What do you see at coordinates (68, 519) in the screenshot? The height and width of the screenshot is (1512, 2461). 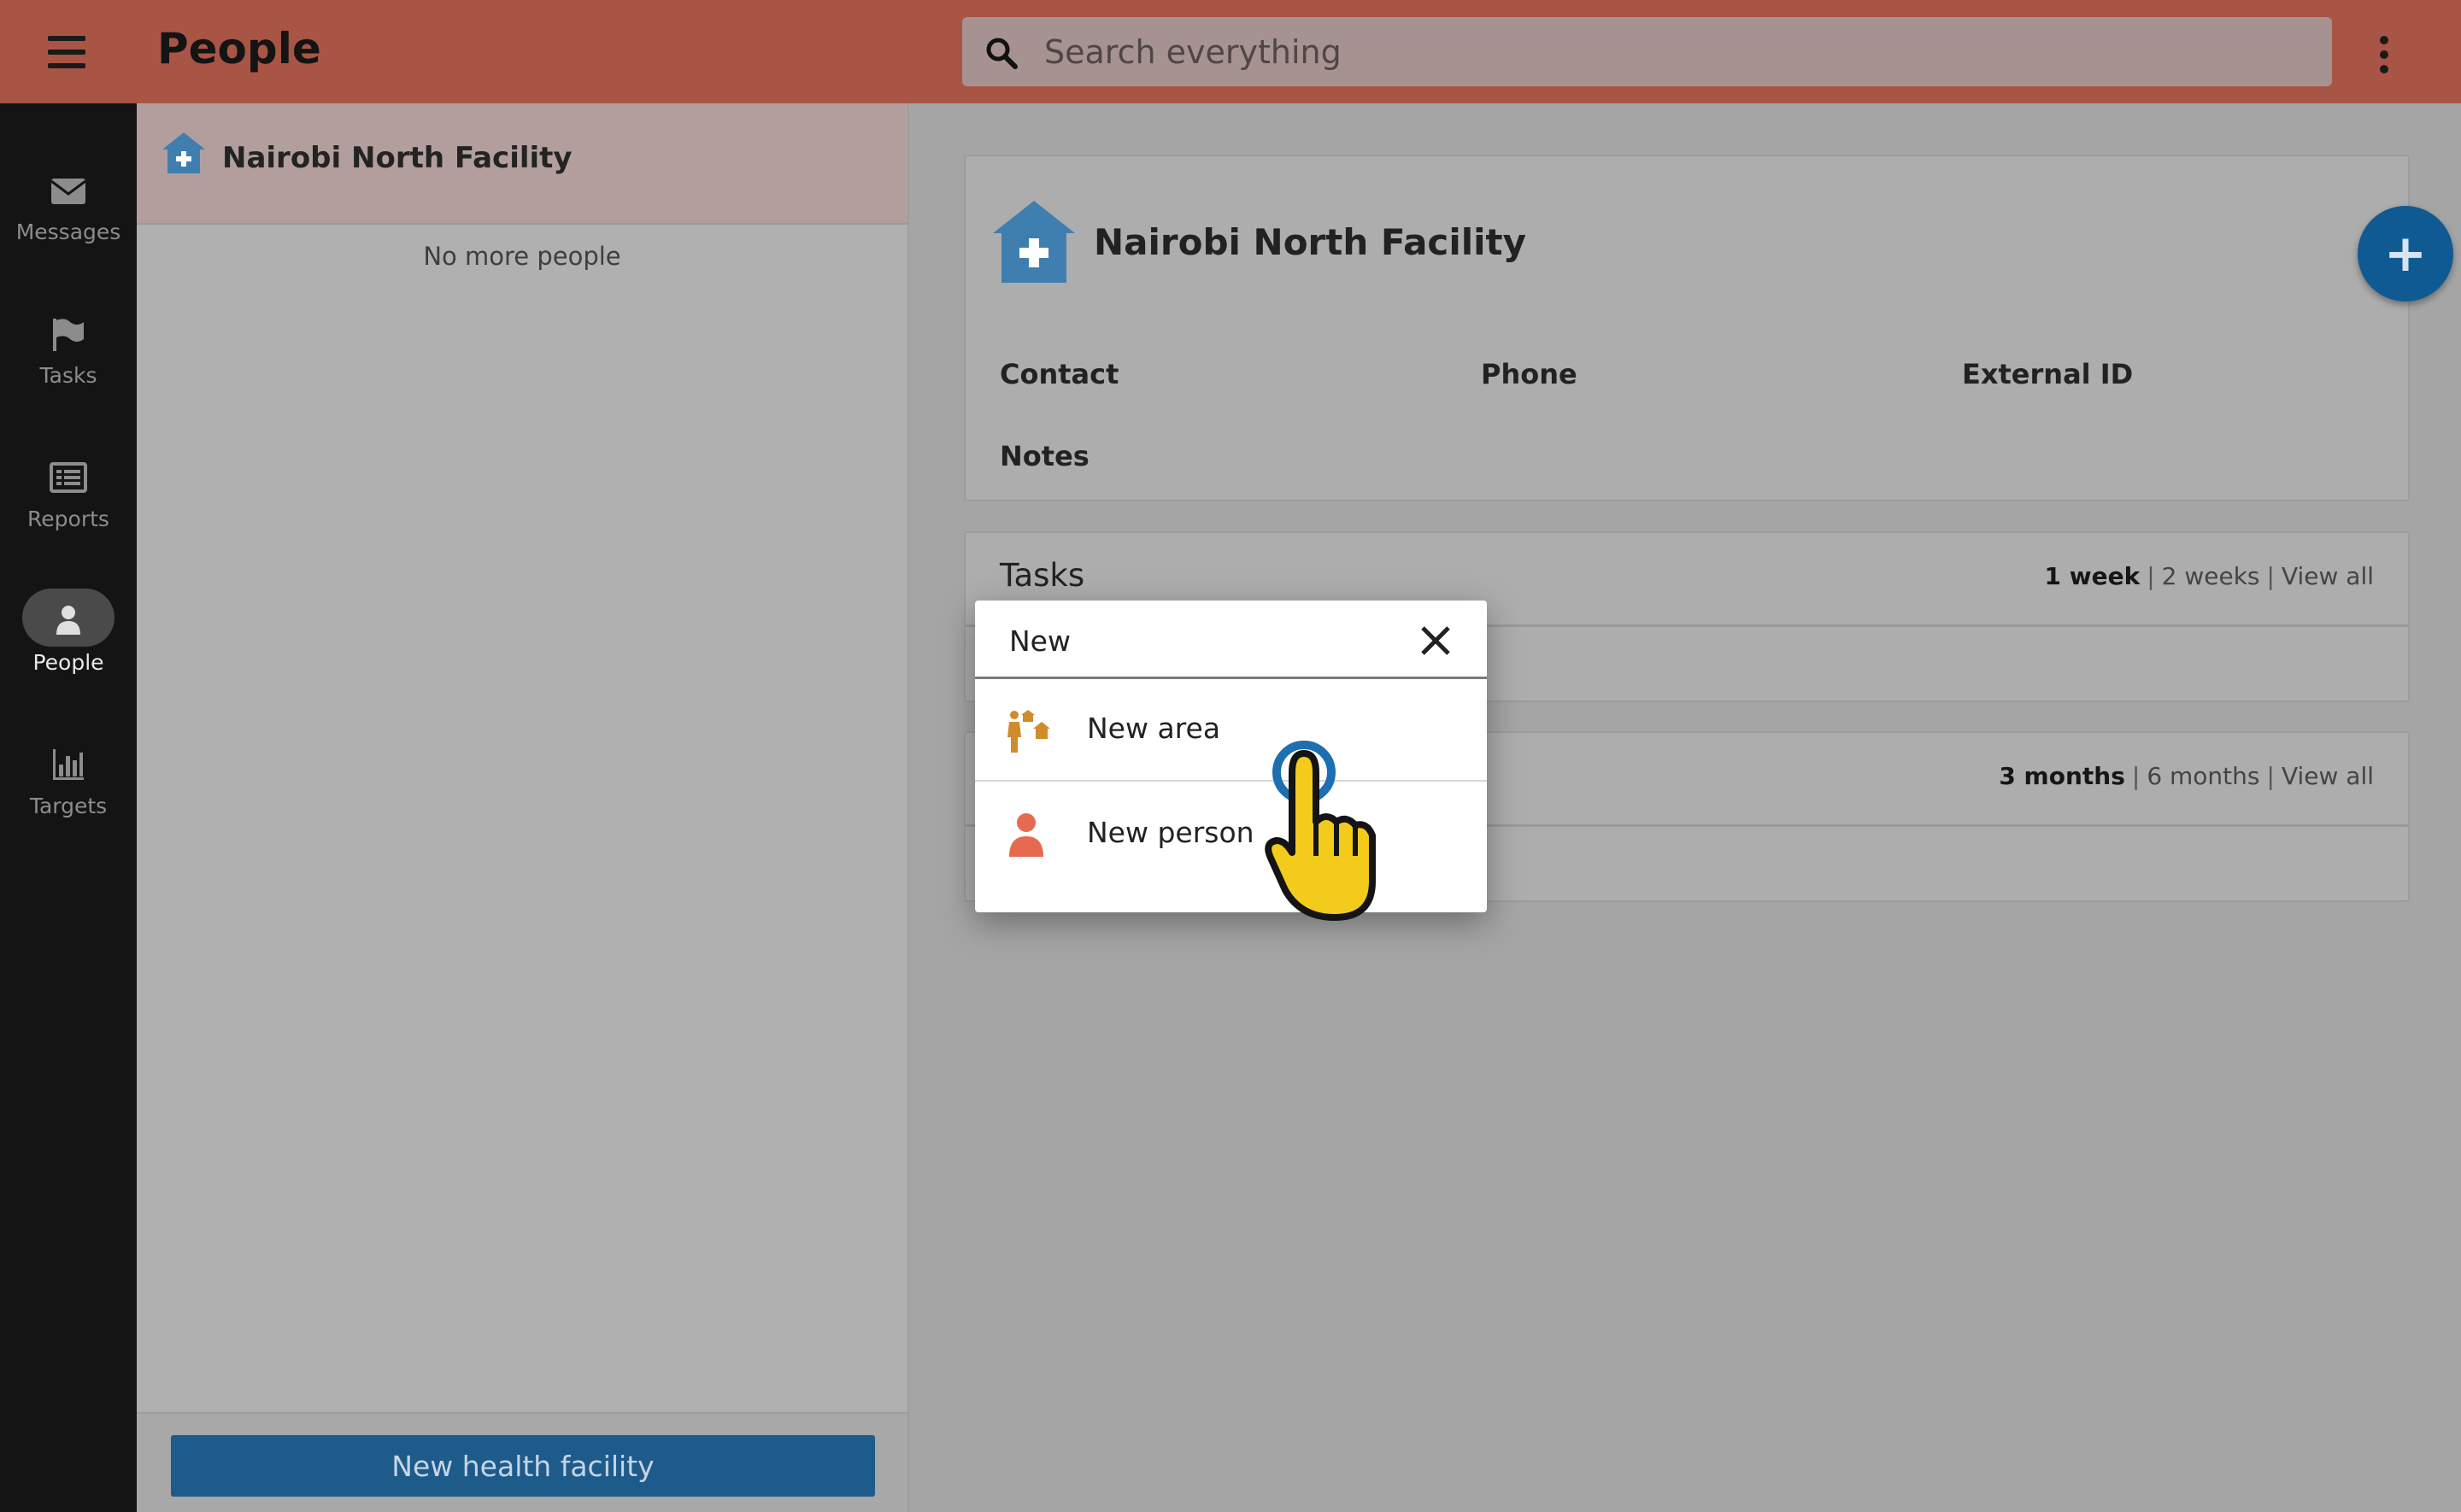 I see `nav-label: Reports` at bounding box center [68, 519].